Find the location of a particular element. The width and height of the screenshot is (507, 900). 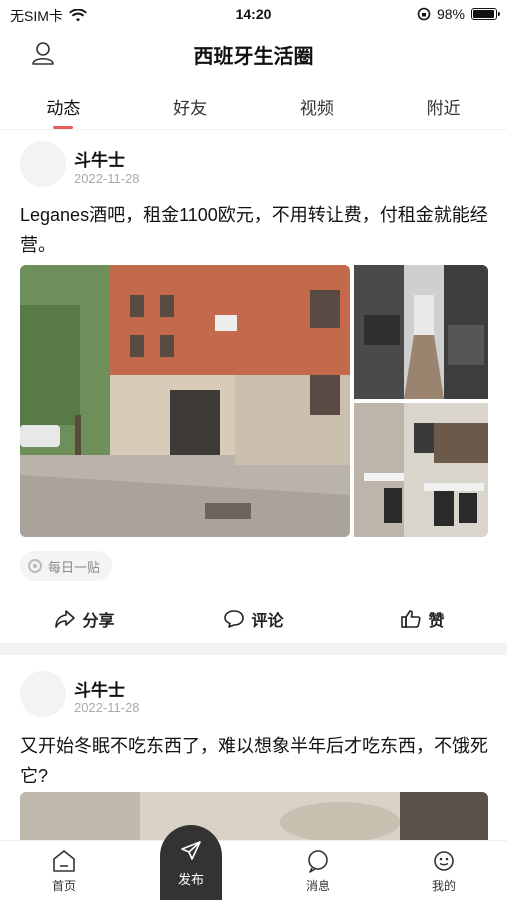

share-icon is located at coordinates (65, 619).